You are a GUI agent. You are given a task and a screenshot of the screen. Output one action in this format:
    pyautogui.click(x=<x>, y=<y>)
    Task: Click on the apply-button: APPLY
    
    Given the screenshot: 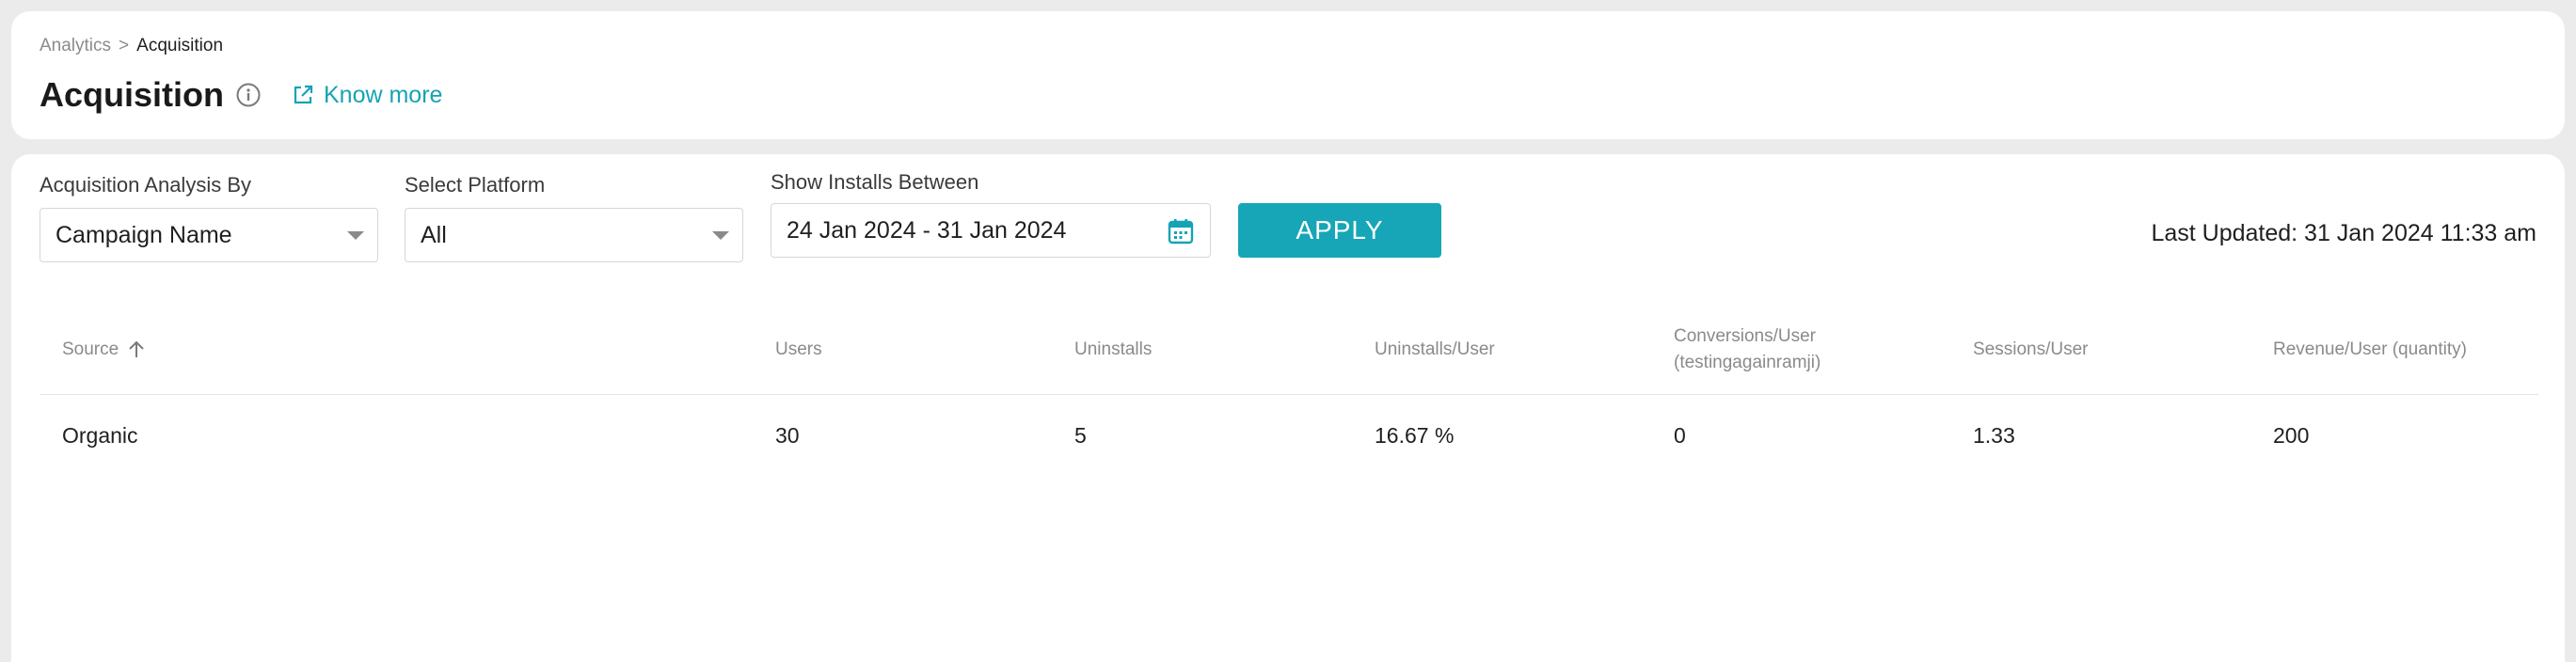 What is the action you would take?
    pyautogui.click(x=1339, y=230)
    